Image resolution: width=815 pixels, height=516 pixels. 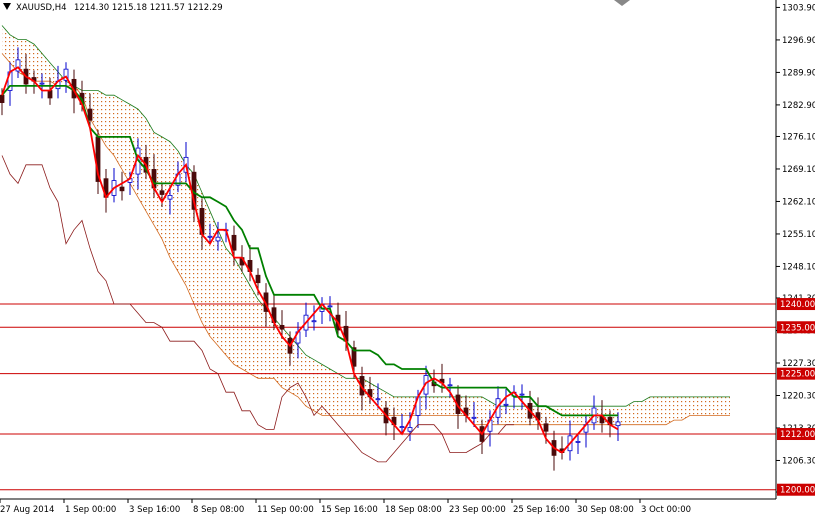 What do you see at coordinates (666, 510) in the screenshot?
I see `x-tick-label-10: 3 Oct 00:00` at bounding box center [666, 510].